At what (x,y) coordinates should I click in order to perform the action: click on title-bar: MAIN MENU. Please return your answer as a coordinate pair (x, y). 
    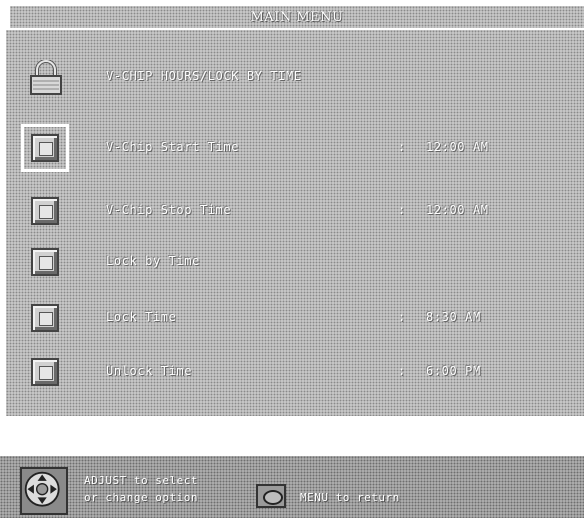
    Looking at the image, I should click on (297, 17).